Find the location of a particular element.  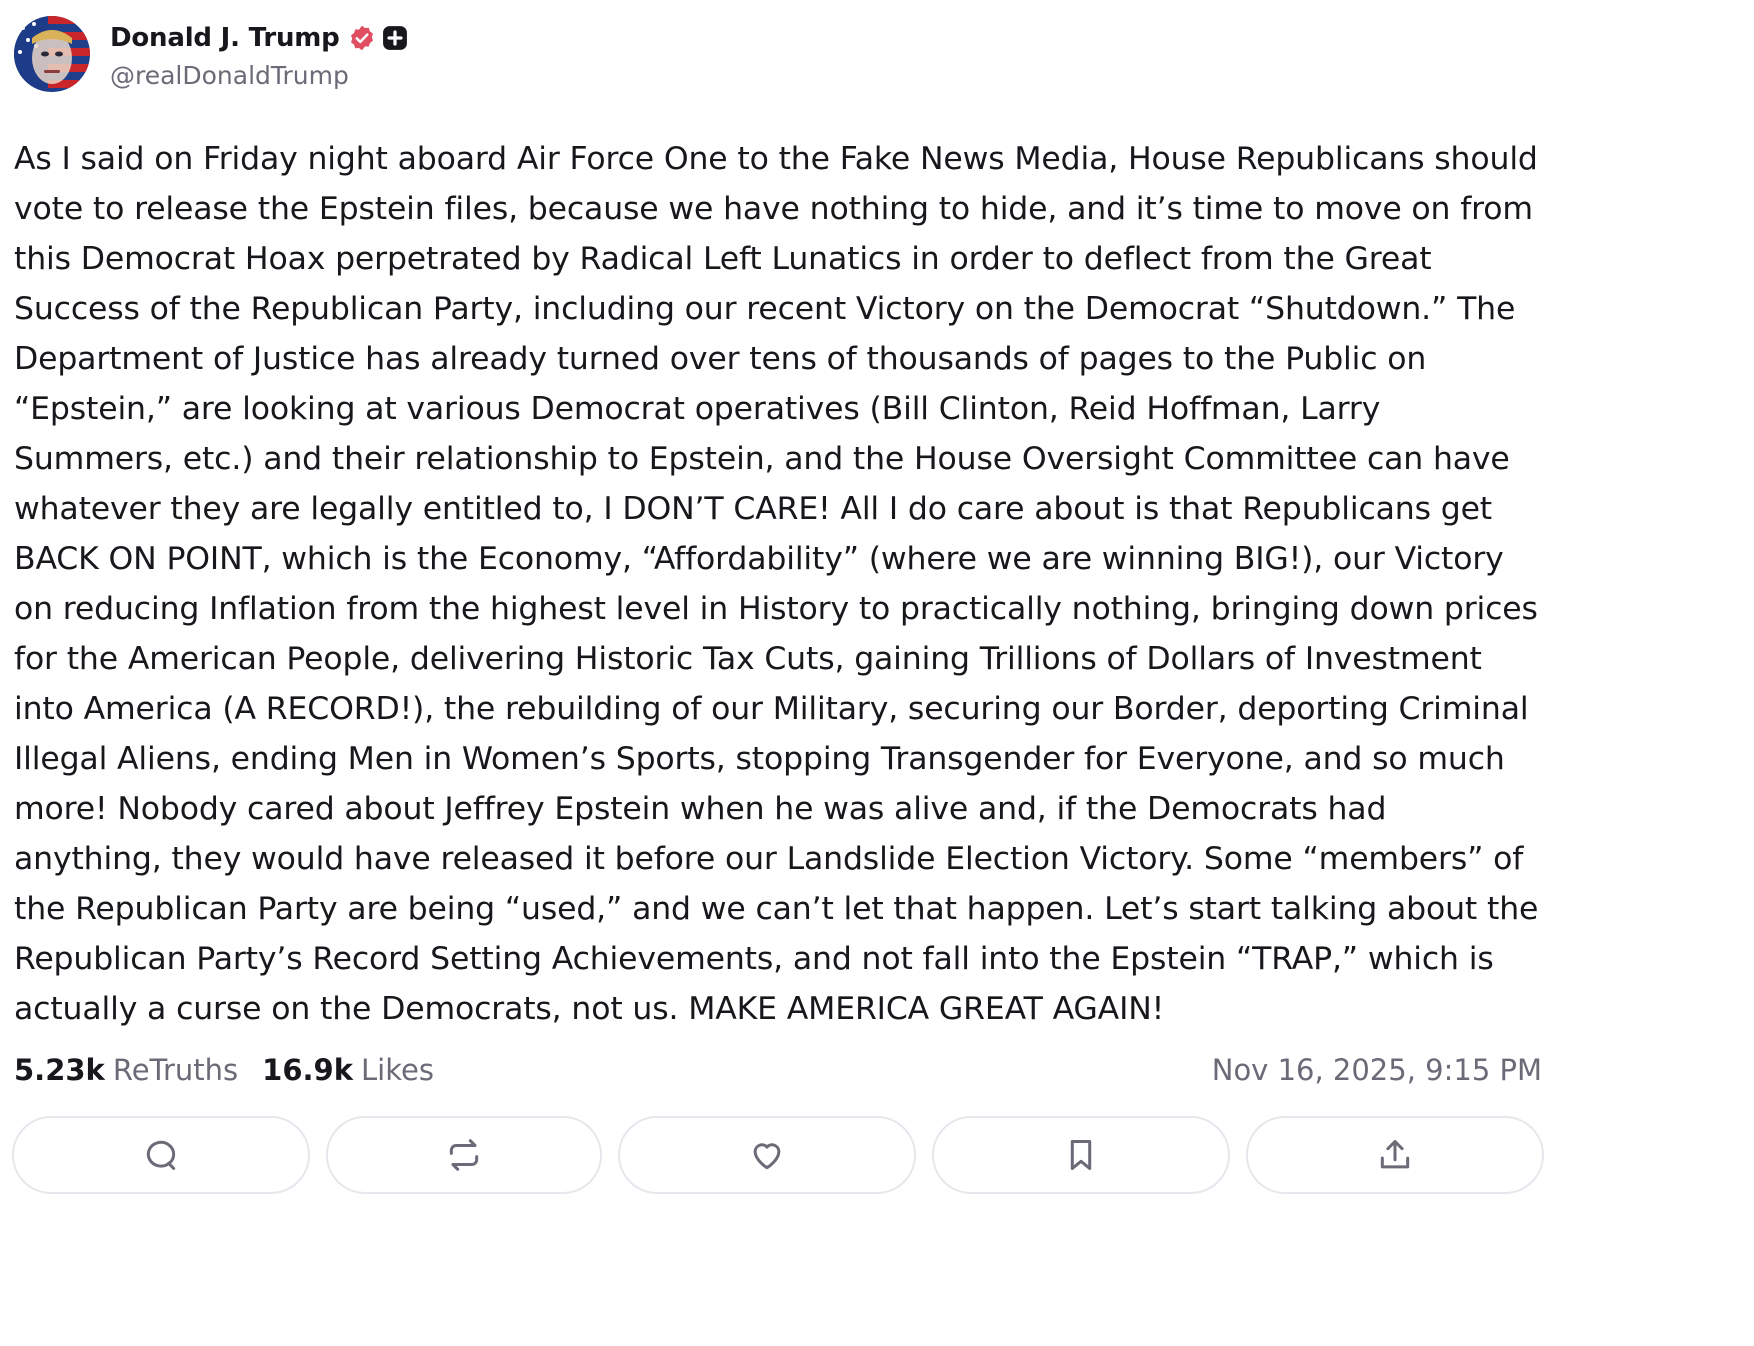

post-actions is located at coordinates (778, 1155).